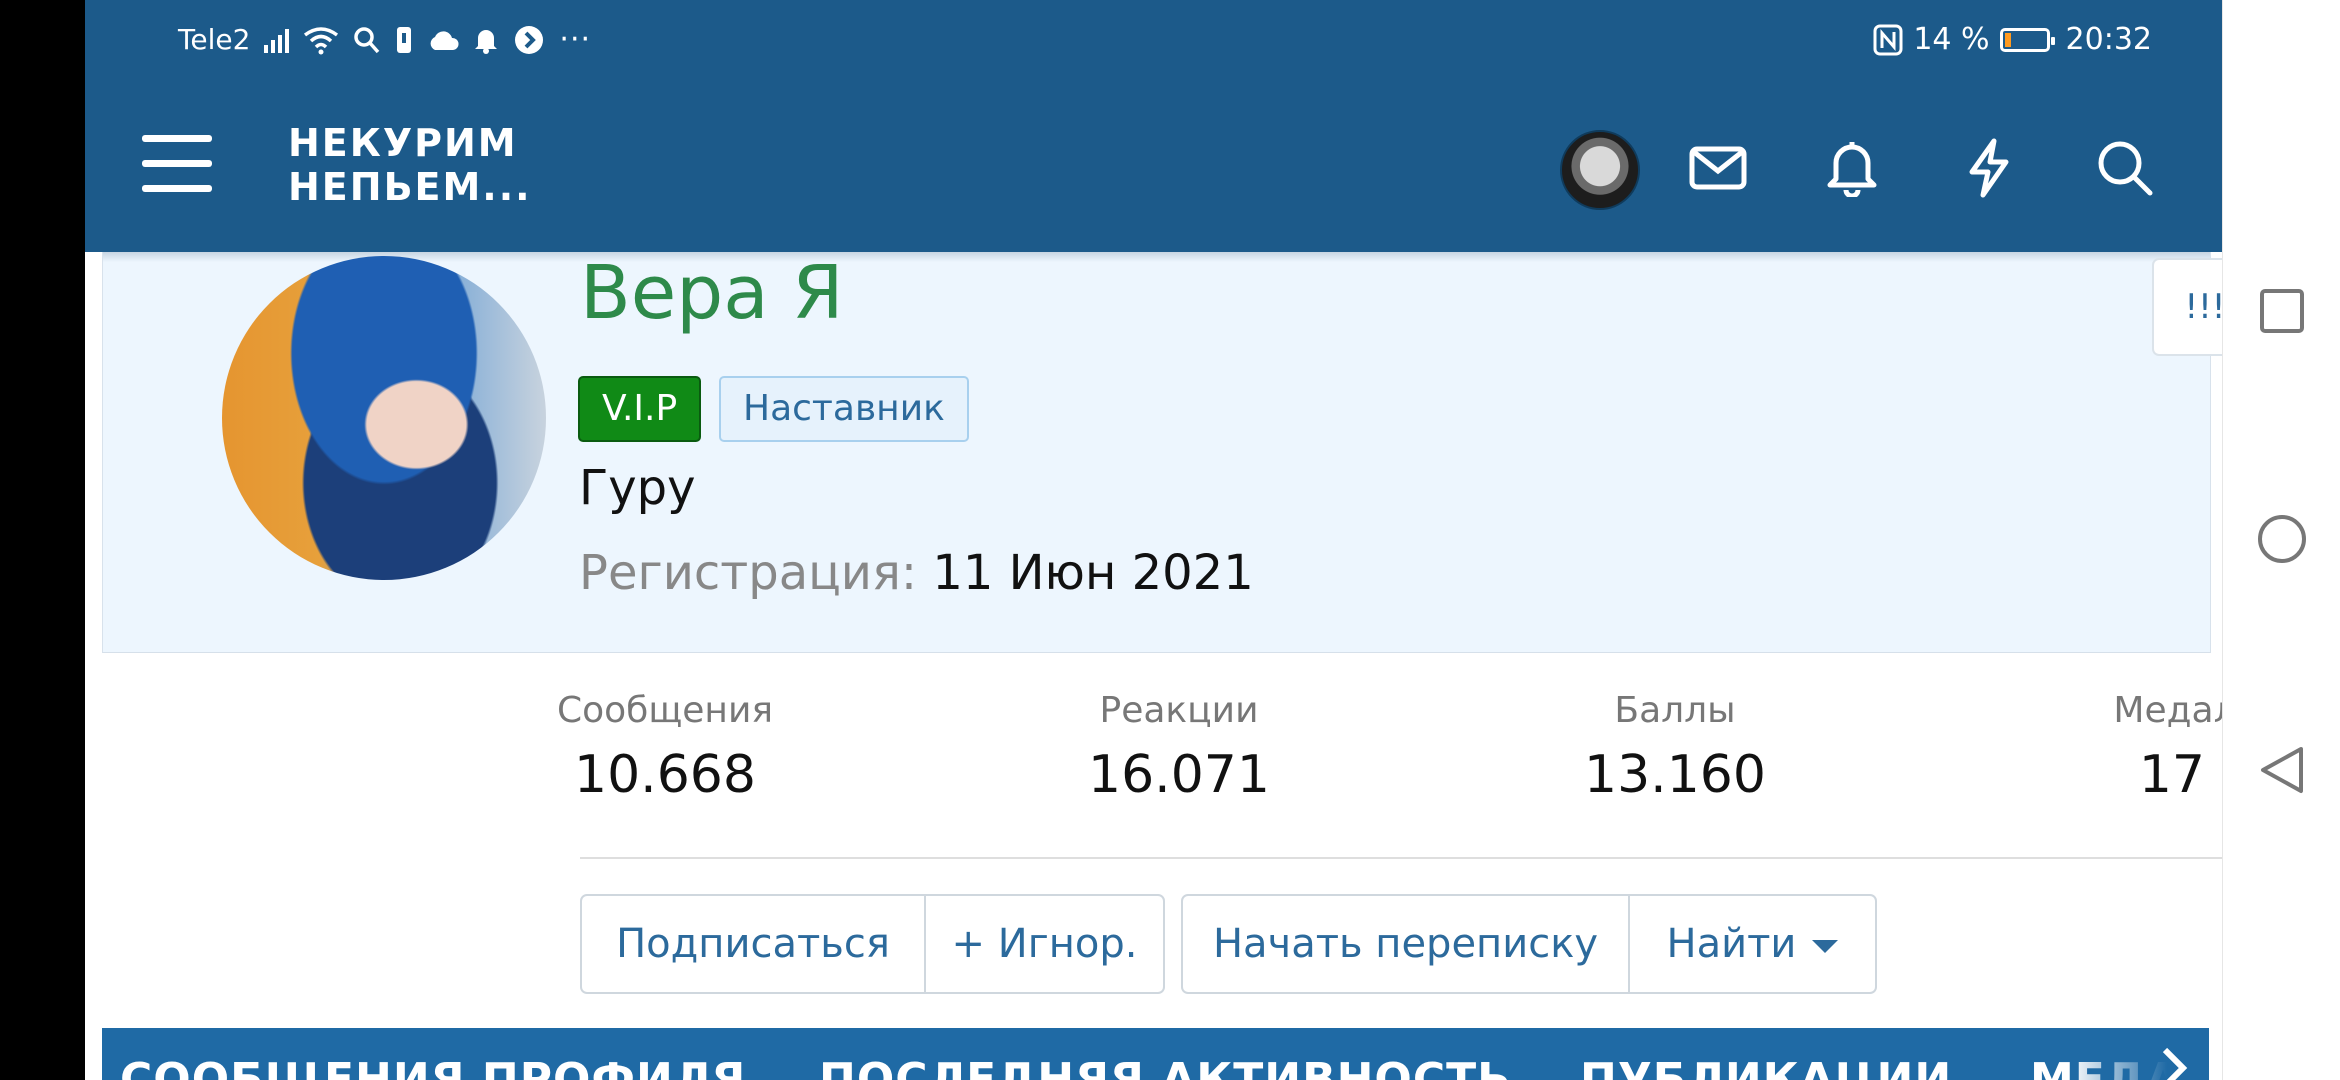 The height and width of the screenshot is (1080, 2340). Describe the element at coordinates (712, 293) in the screenshot. I see `profile-name: Вера Я` at that location.